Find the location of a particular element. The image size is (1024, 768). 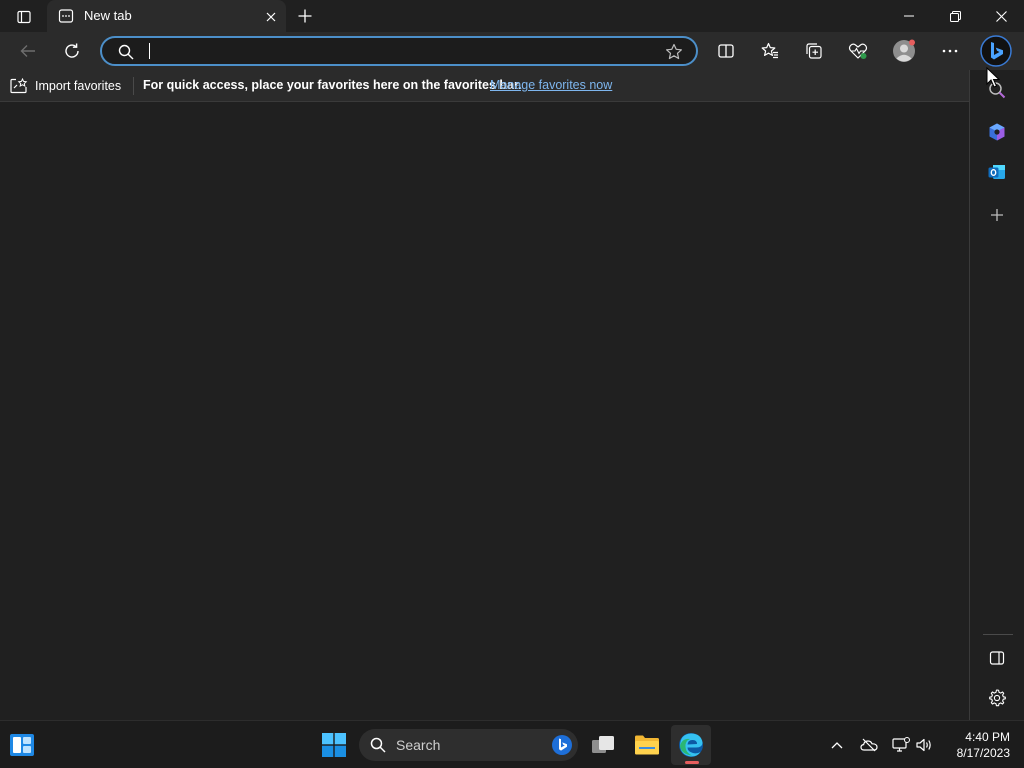

taskbar: Search 4:40 PM 8/17/2023 is located at coordinates (512, 744).